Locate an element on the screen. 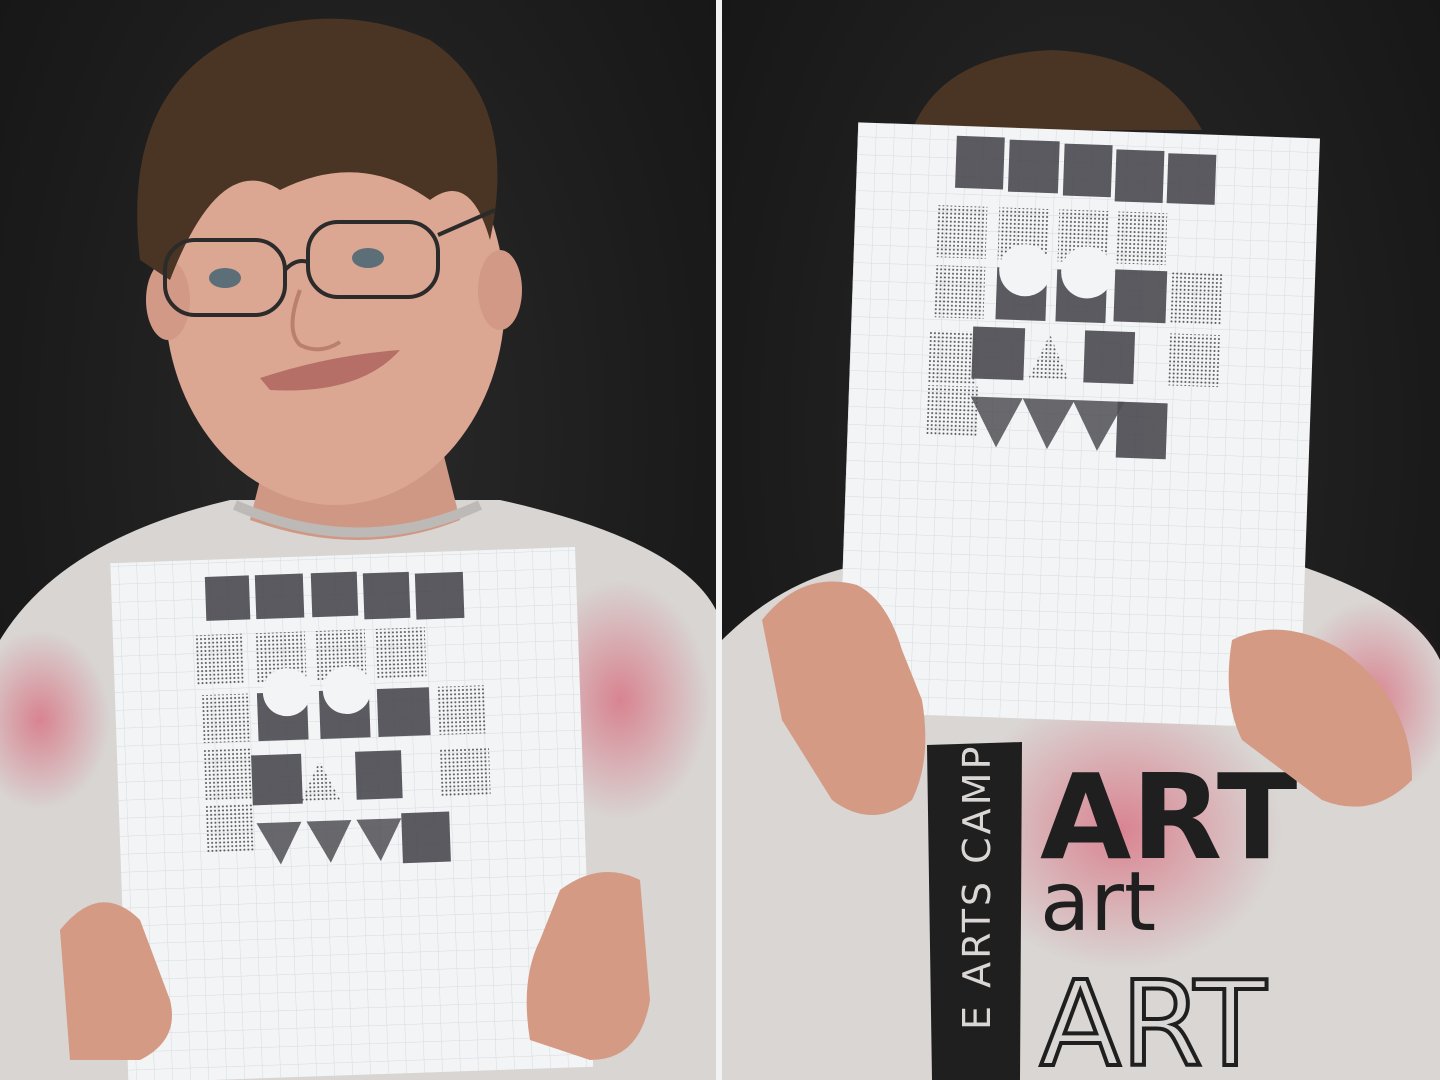  shirt-text-line-3: ART is located at coordinates (1153, 1017).